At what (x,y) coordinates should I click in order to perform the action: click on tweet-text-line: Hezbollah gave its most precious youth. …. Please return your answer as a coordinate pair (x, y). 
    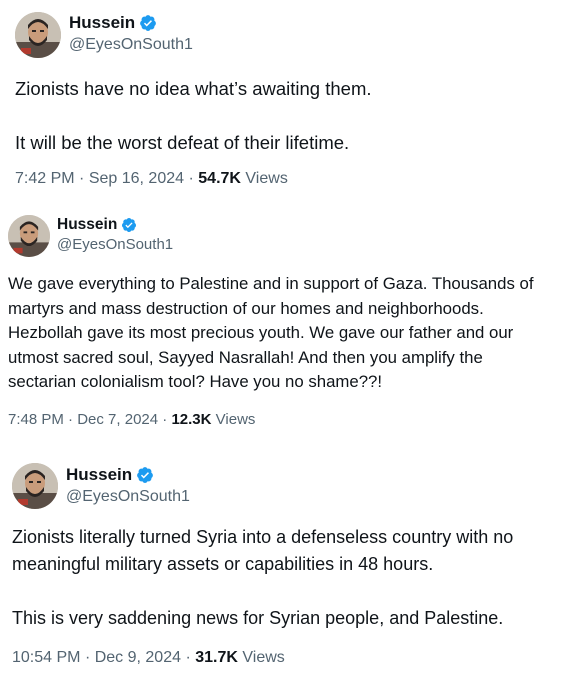
    Looking at the image, I should click on (261, 332).